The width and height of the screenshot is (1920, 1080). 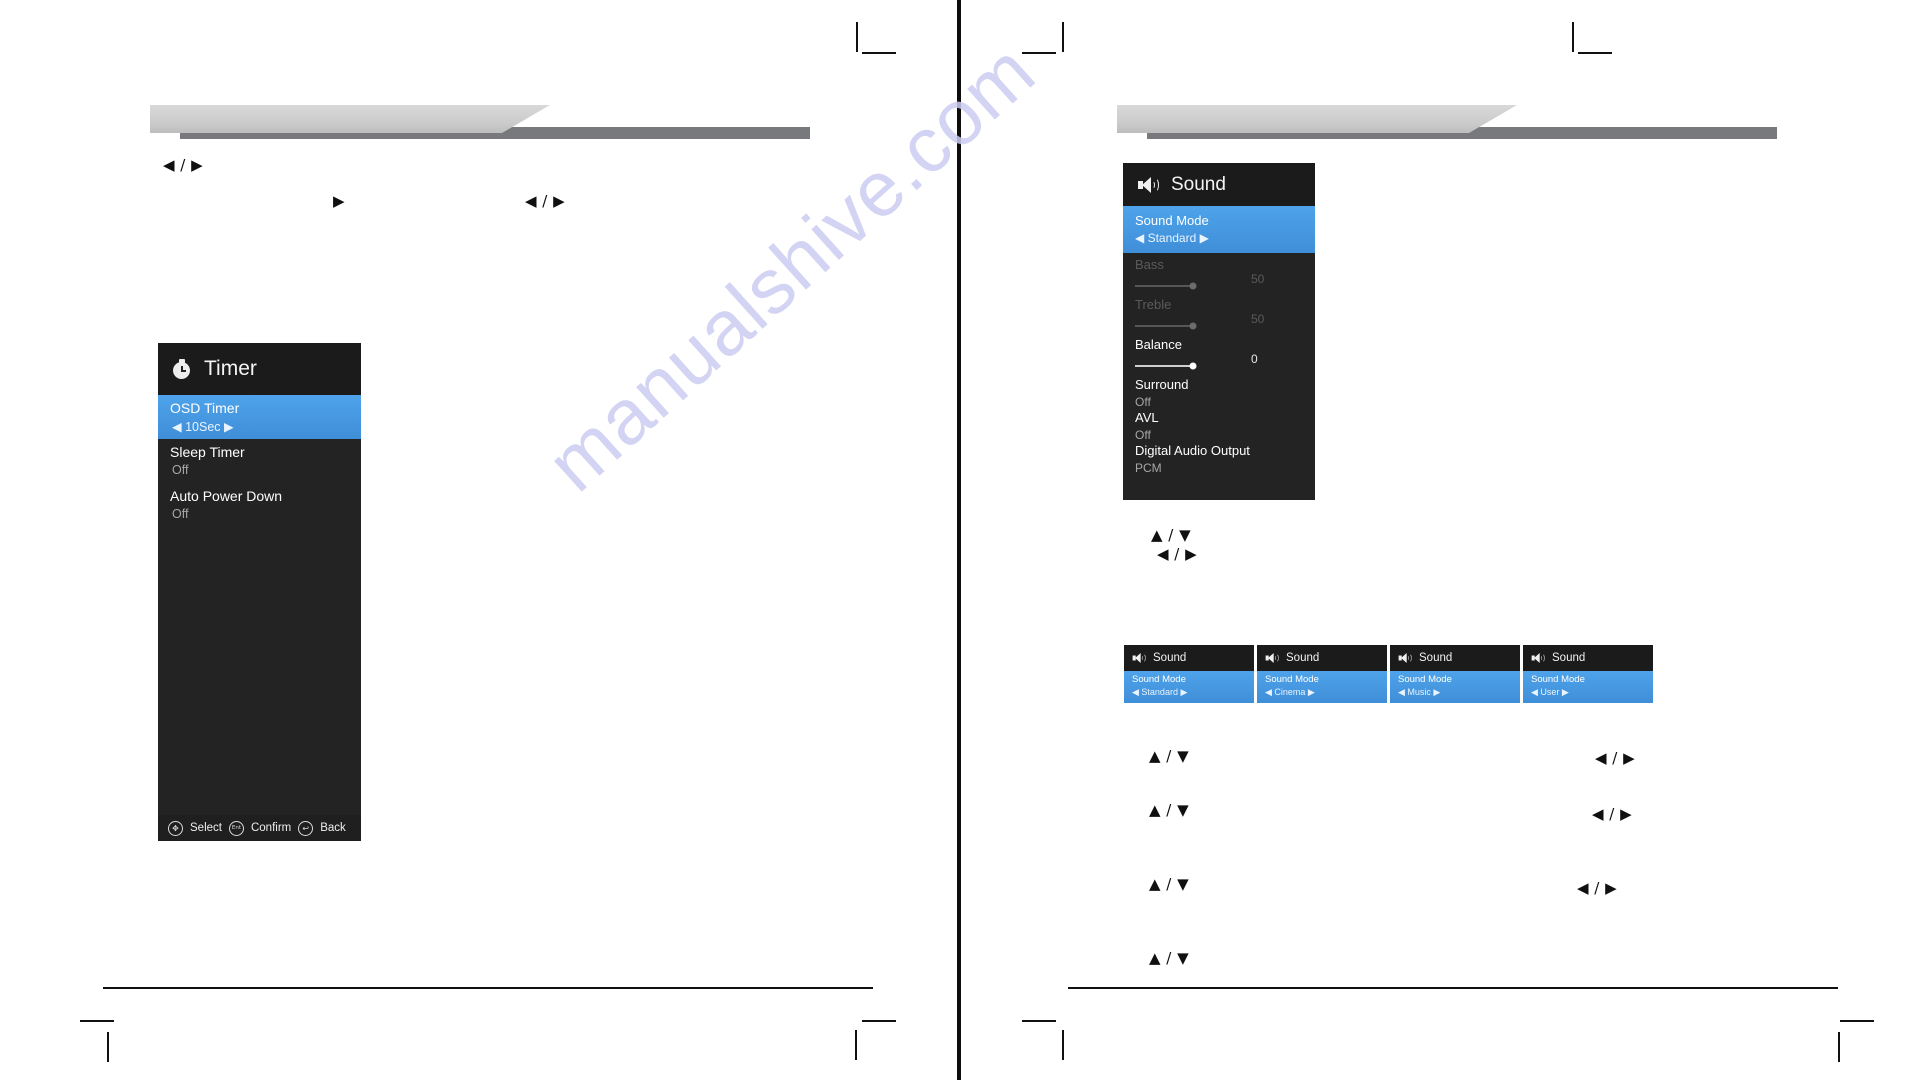 I want to click on crop-mark-bottom-right-v, so click(x=1063, y=1045).